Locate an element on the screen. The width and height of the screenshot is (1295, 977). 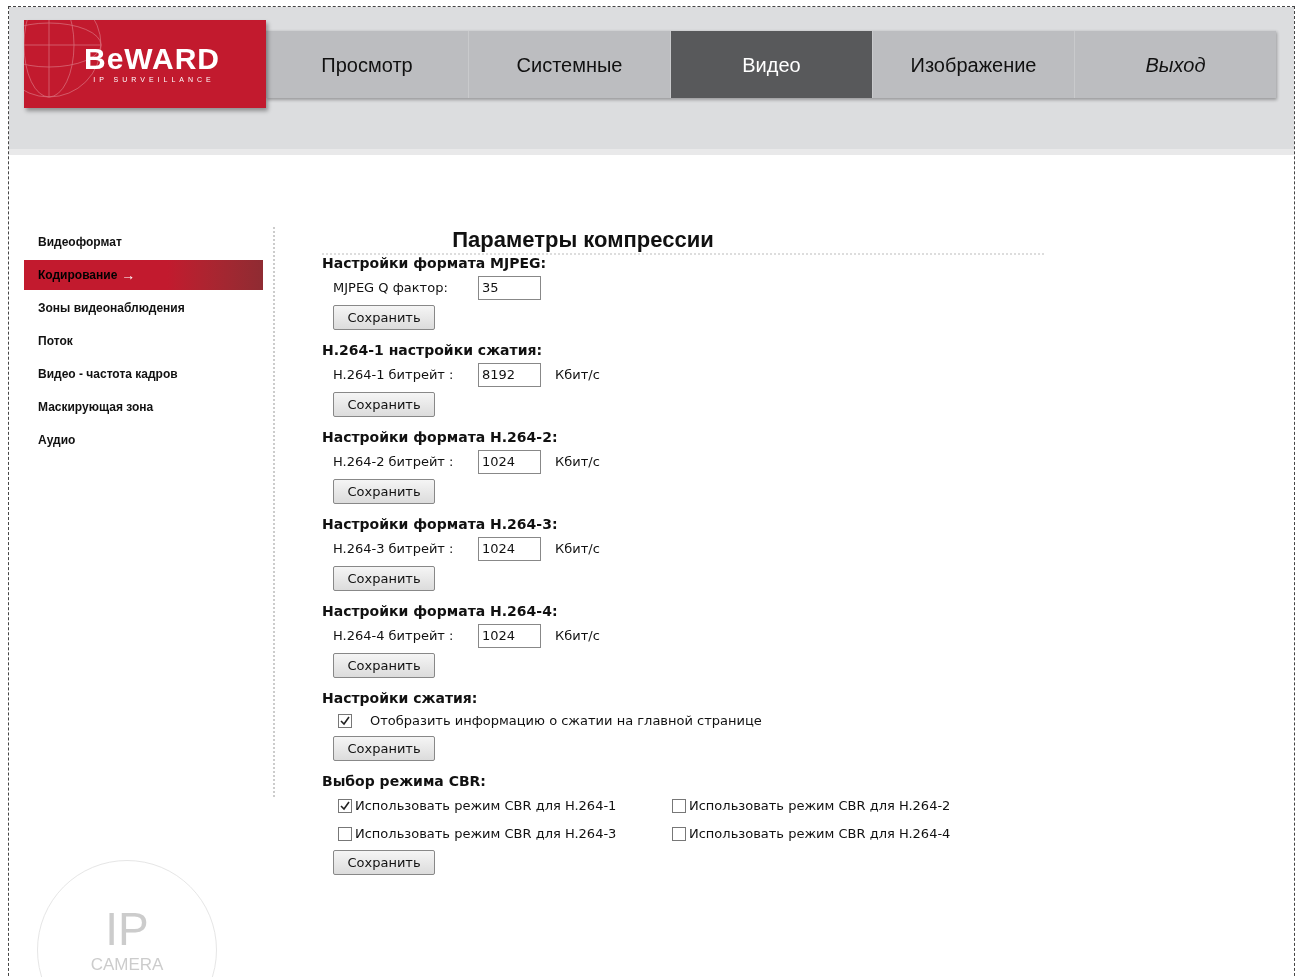
sidebar-item: Поток is located at coordinates (143, 341).